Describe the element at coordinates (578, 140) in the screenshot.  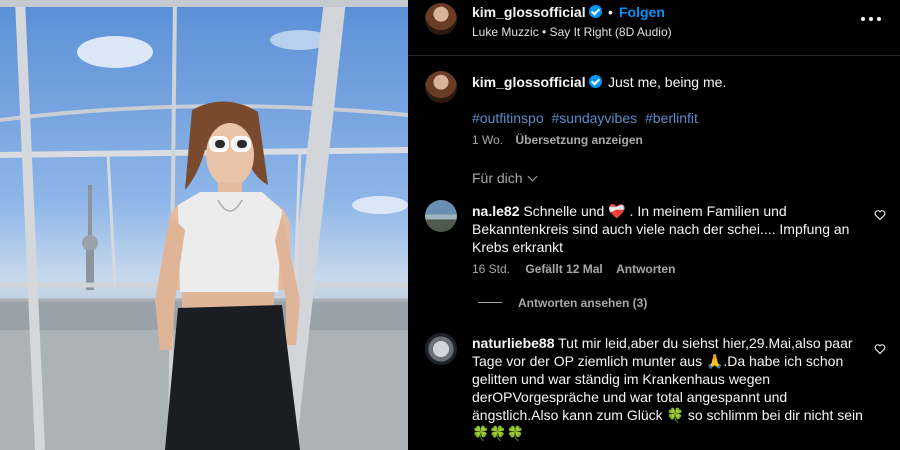
I see `translate-button: Übersetzung anzeigen` at that location.